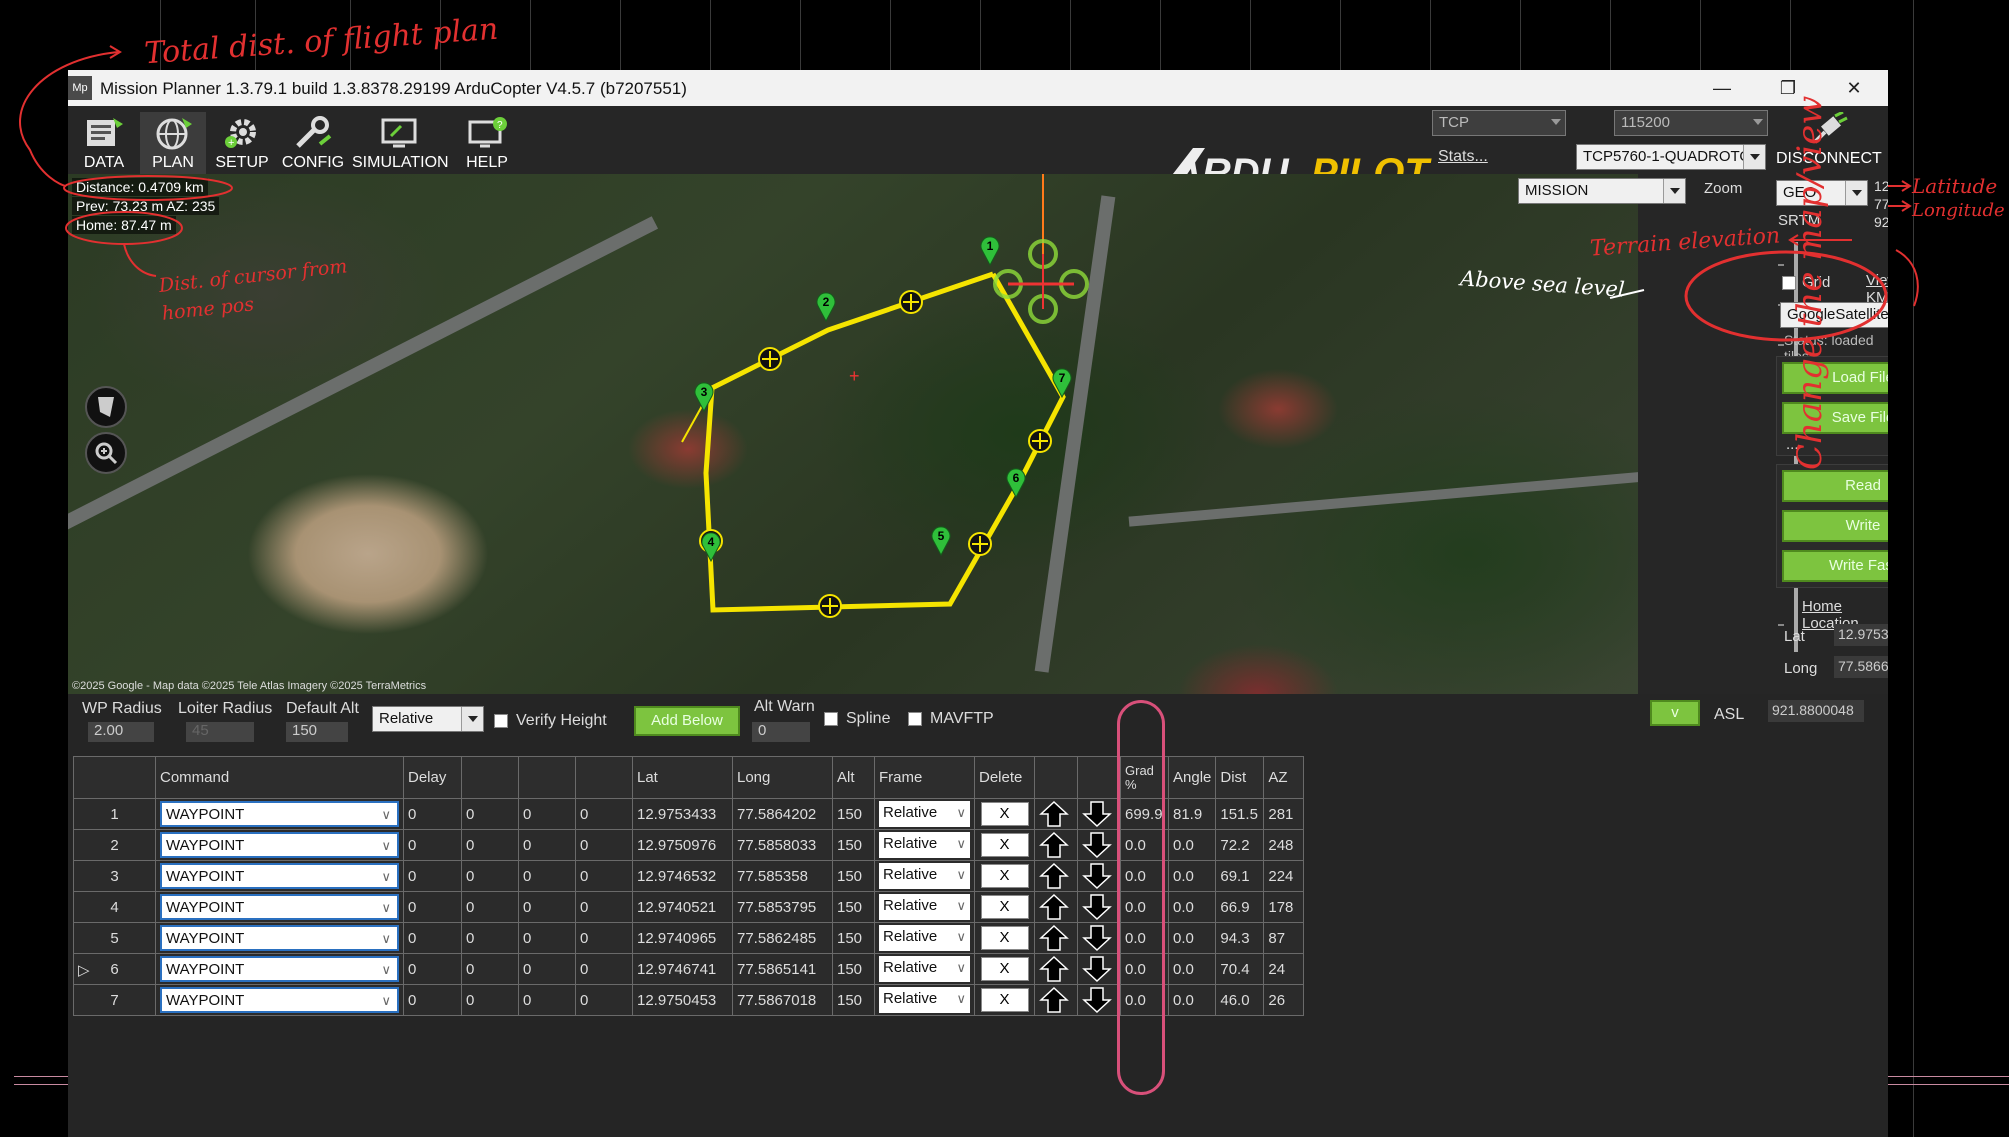 The height and width of the screenshot is (1137, 2009). Describe the element at coordinates (114, 876) in the screenshot. I see `row-index: 3` at that location.